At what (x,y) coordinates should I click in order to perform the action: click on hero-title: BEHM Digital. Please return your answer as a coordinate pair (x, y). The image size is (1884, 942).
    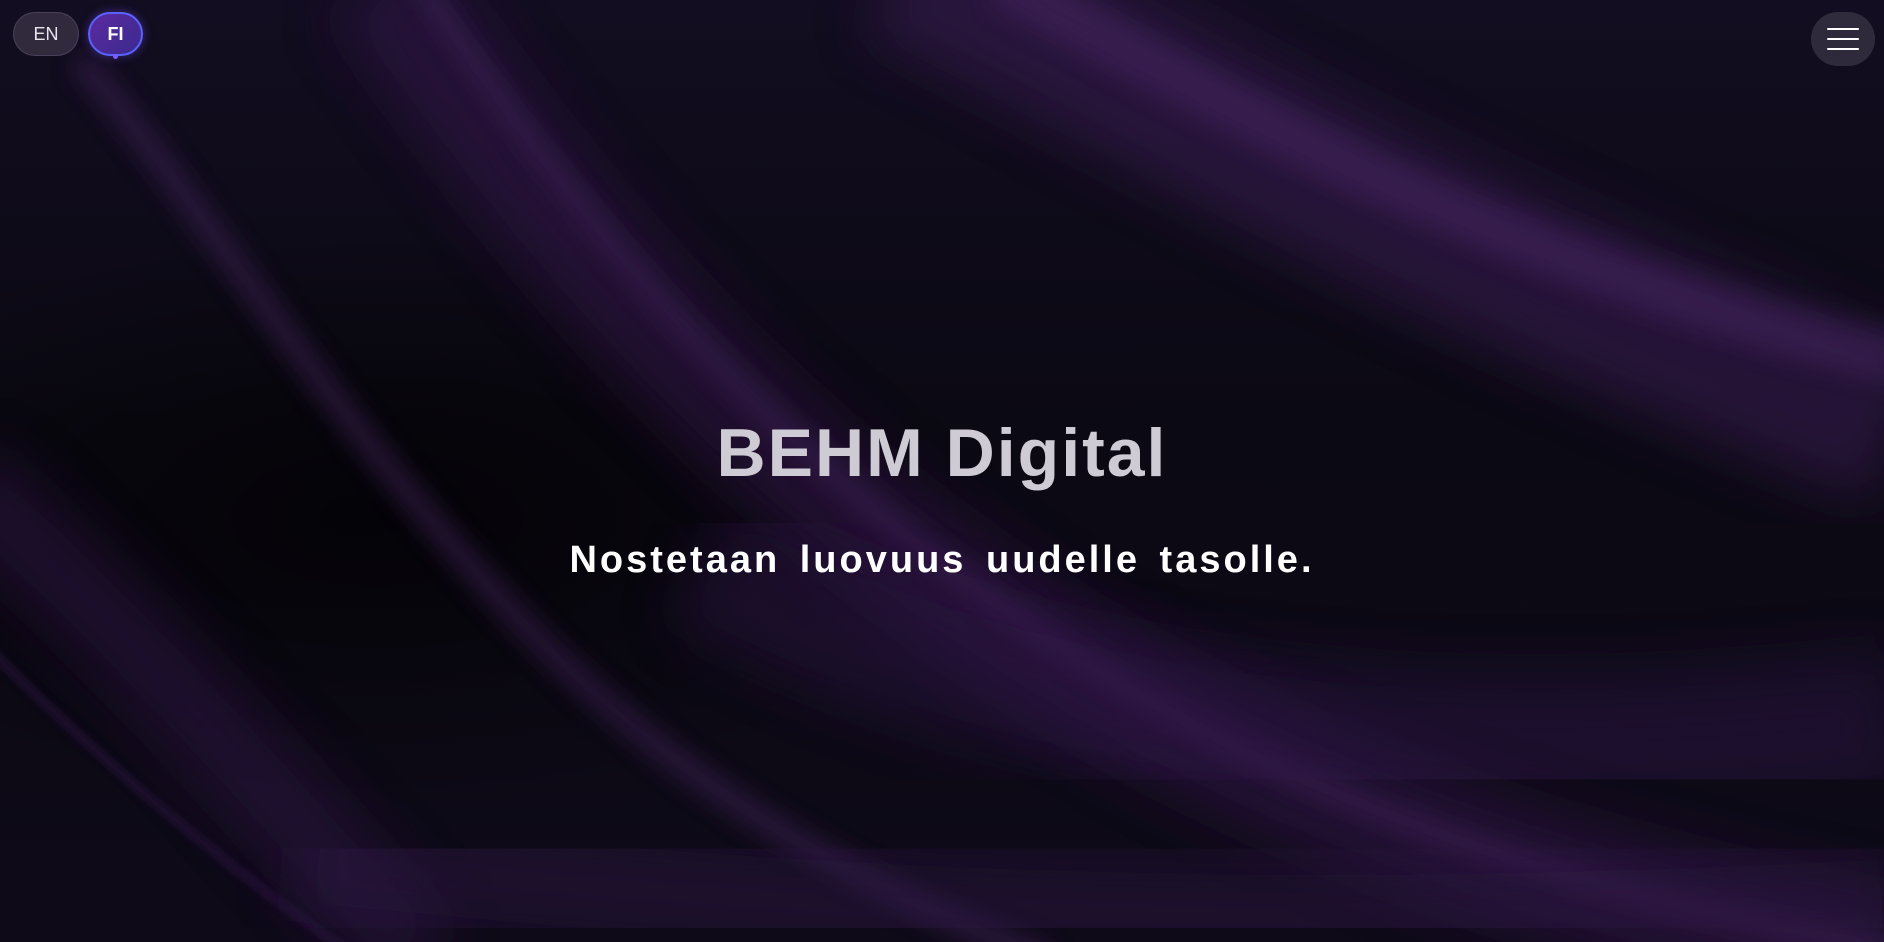
    Looking at the image, I should click on (942, 453).